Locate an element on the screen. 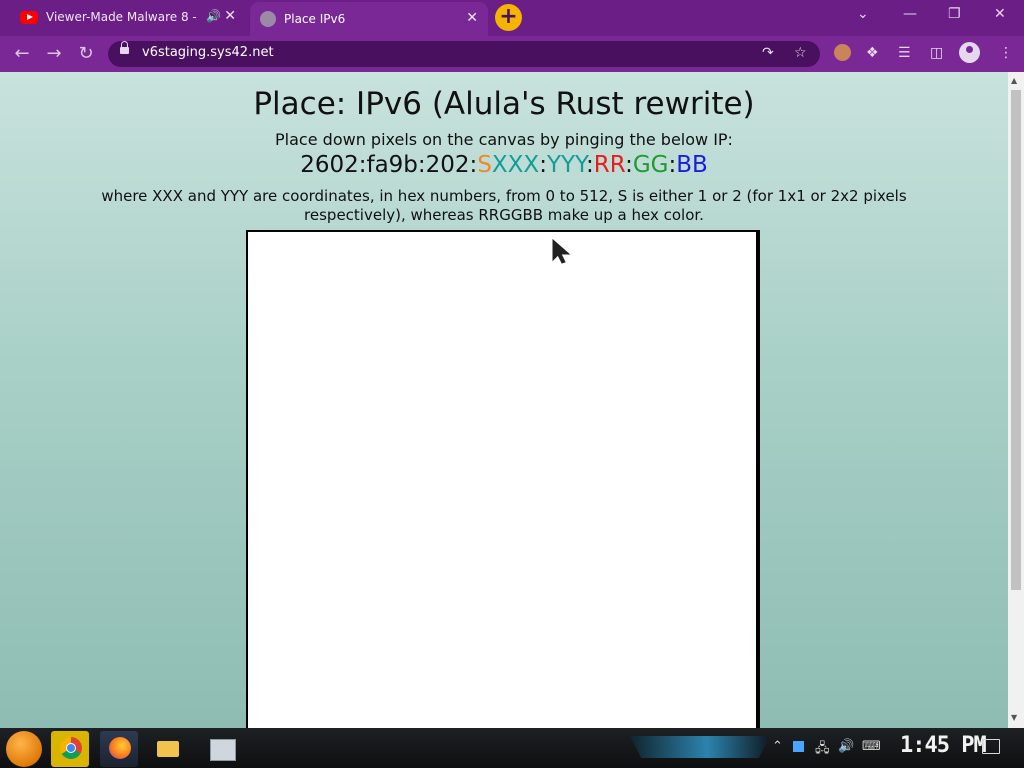  reload-button: ↻ is located at coordinates (86, 54).